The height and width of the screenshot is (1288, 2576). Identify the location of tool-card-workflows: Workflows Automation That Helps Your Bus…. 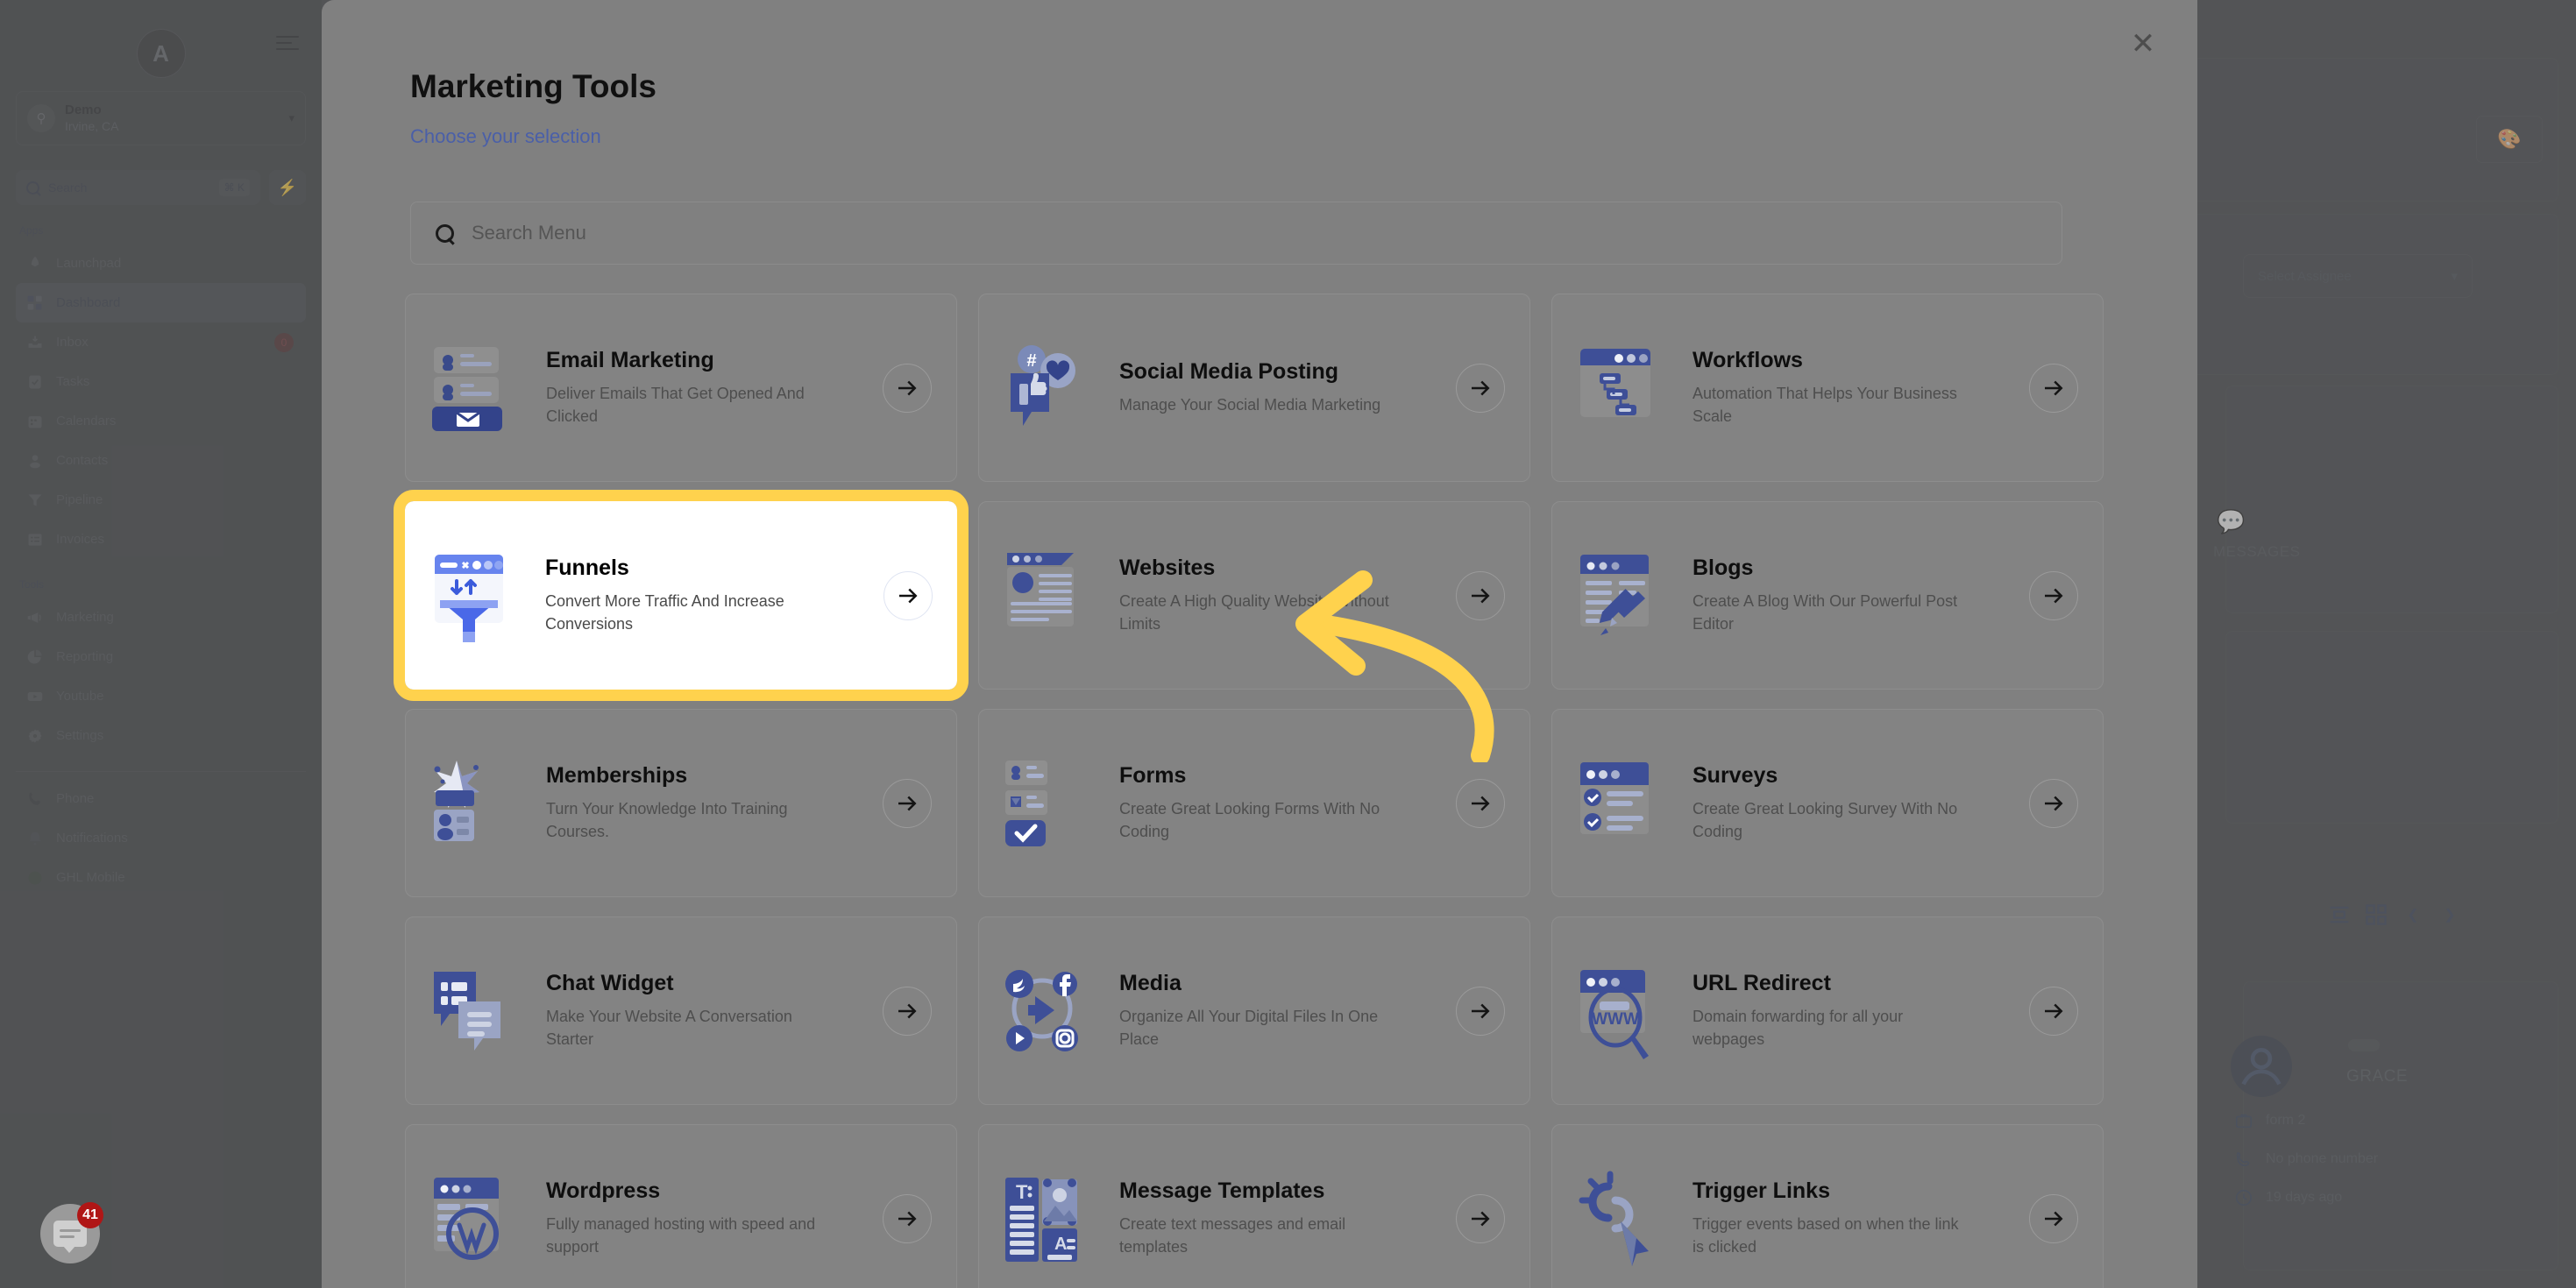
(1828, 388).